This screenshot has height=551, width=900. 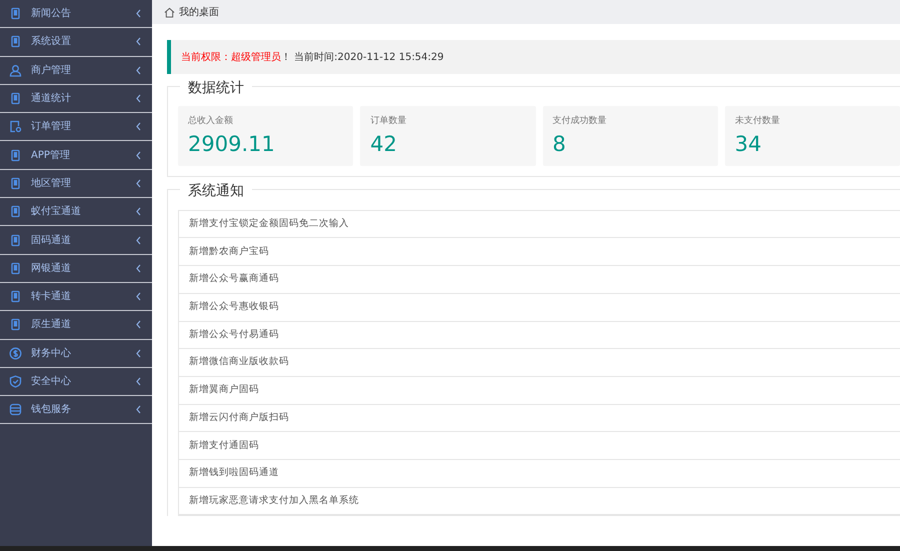 I want to click on sidebar-item: 新闻公告, so click(x=76, y=14).